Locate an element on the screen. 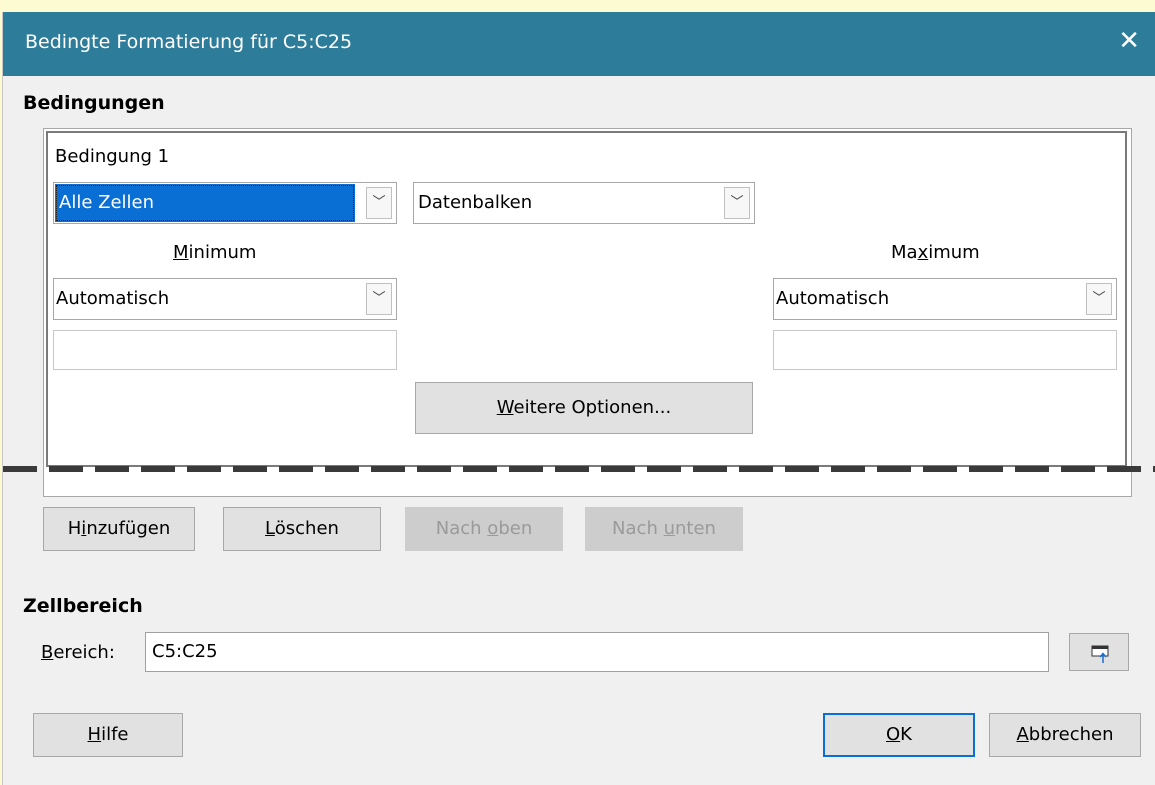  shrink-dialog-icon is located at coordinates (1100, 654).